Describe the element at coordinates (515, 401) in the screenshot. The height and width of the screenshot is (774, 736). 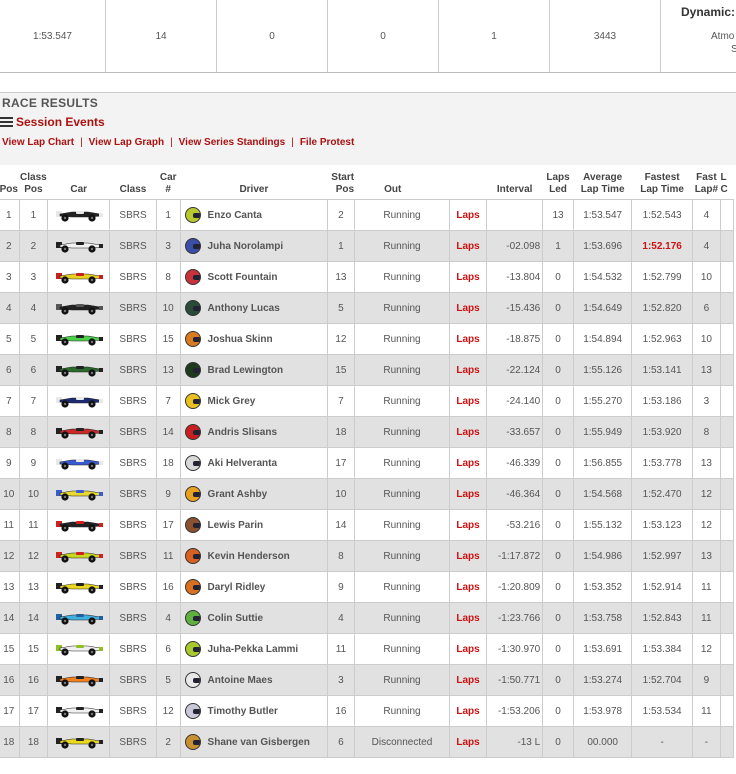
I see `interval-cell: -24.140` at that location.